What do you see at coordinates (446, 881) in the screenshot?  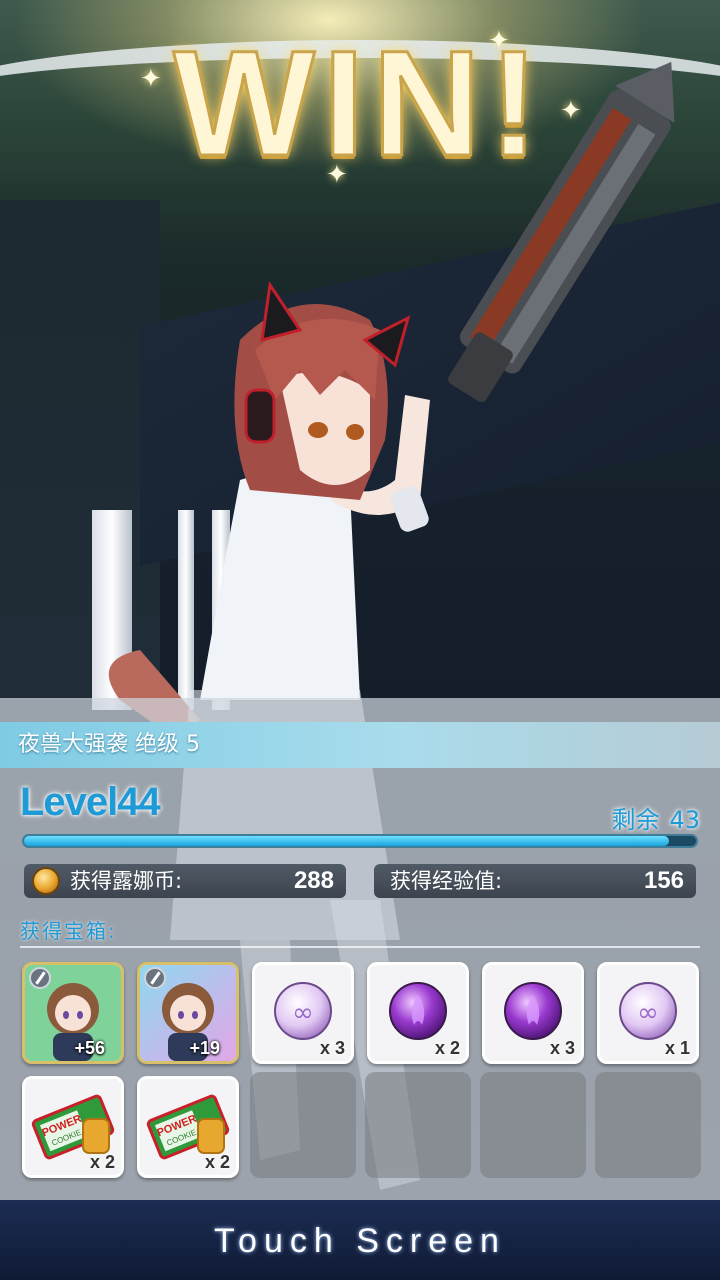 I see `exp-reward-label: 获得经验值:` at bounding box center [446, 881].